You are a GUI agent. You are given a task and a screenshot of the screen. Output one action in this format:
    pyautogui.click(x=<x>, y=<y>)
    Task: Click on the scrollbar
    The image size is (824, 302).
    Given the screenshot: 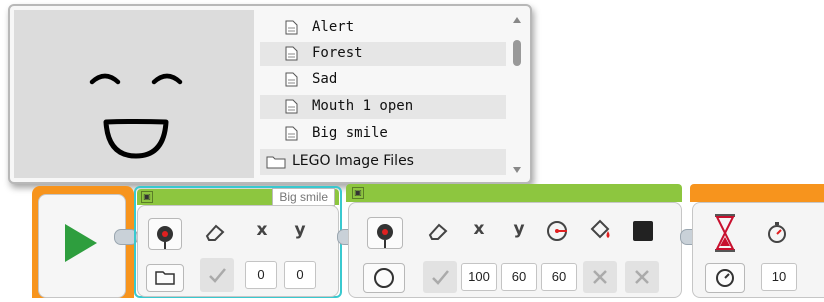 What is the action you would take?
    pyautogui.click(x=517, y=94)
    